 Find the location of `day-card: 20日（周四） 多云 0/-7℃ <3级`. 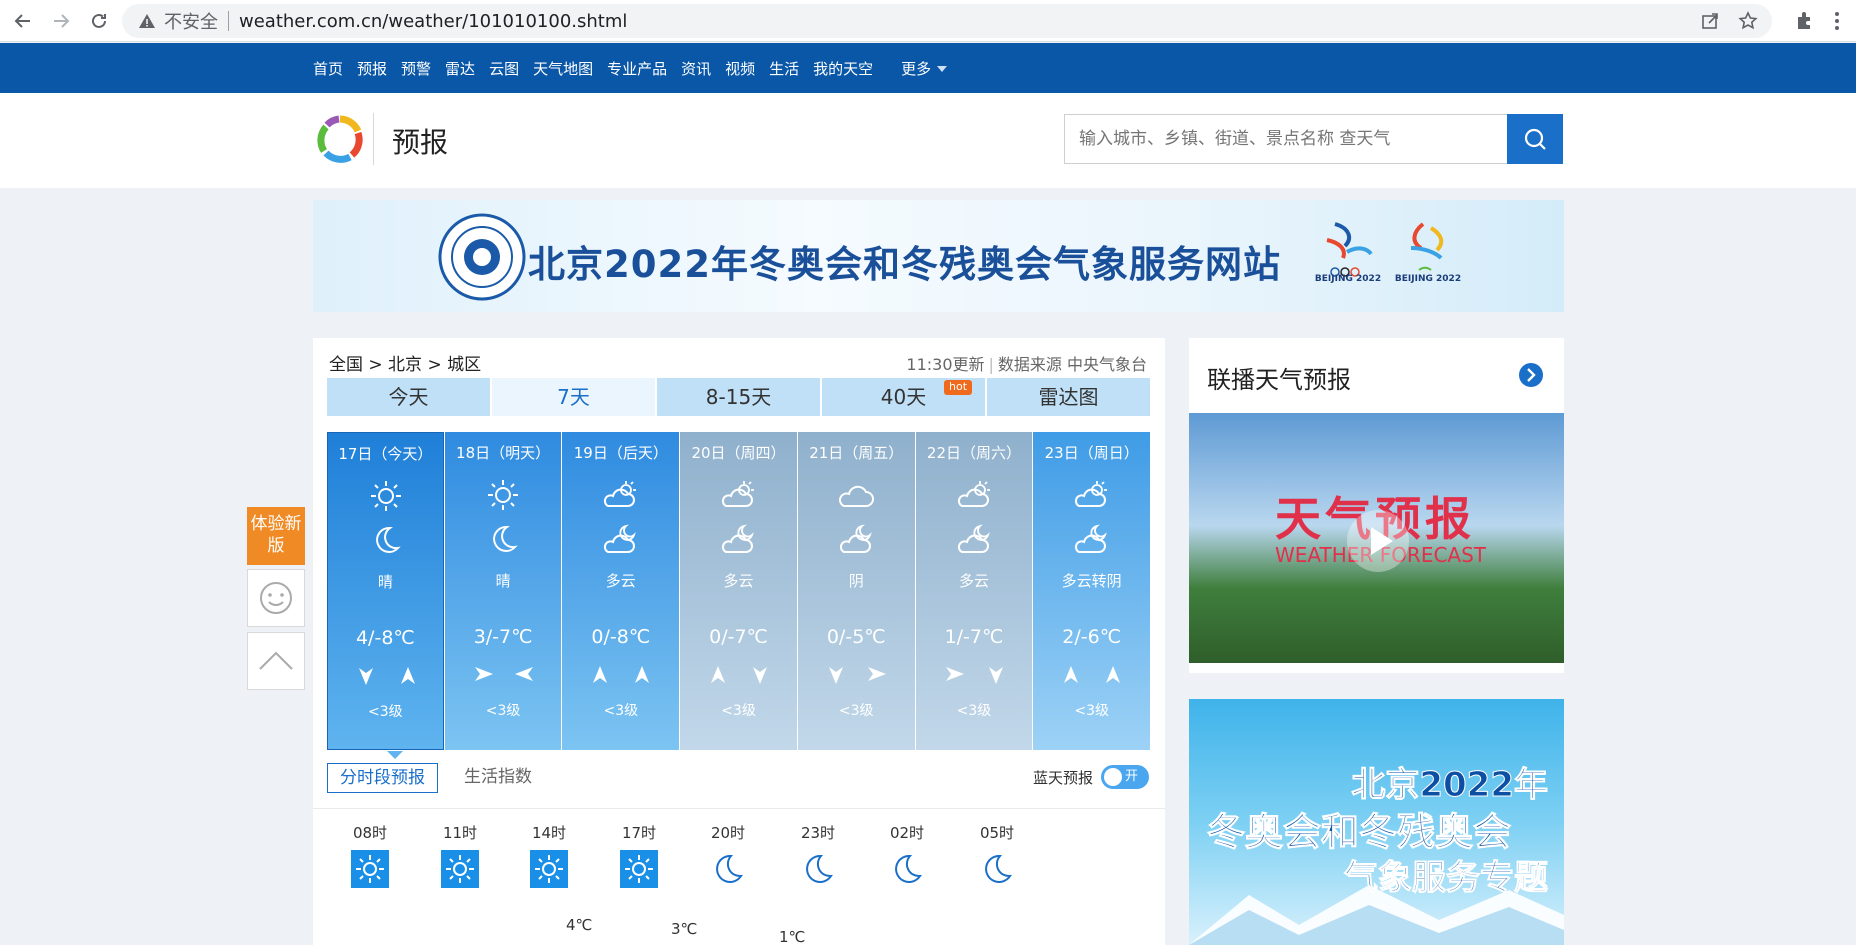

day-card: 20日（周四） 多云 0/-7℃ <3级 is located at coordinates (738, 591).